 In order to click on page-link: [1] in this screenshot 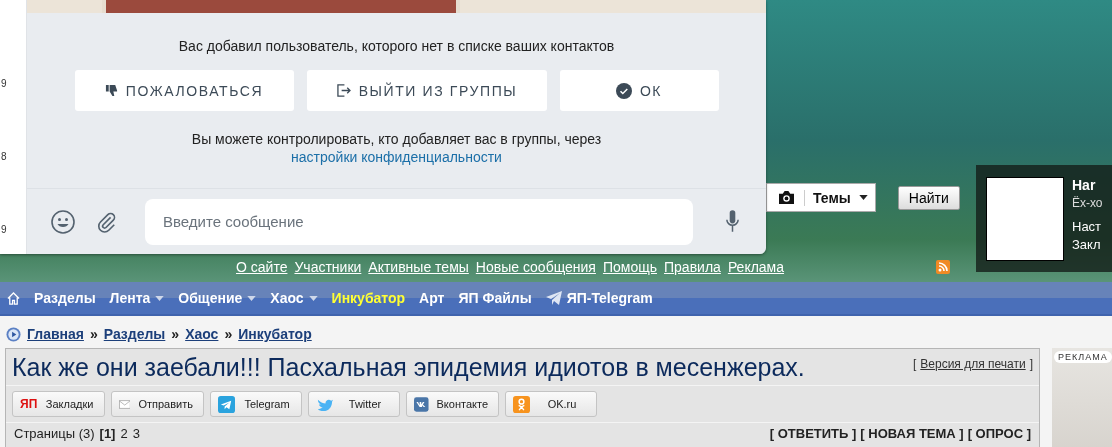, I will do `click(107, 433)`.